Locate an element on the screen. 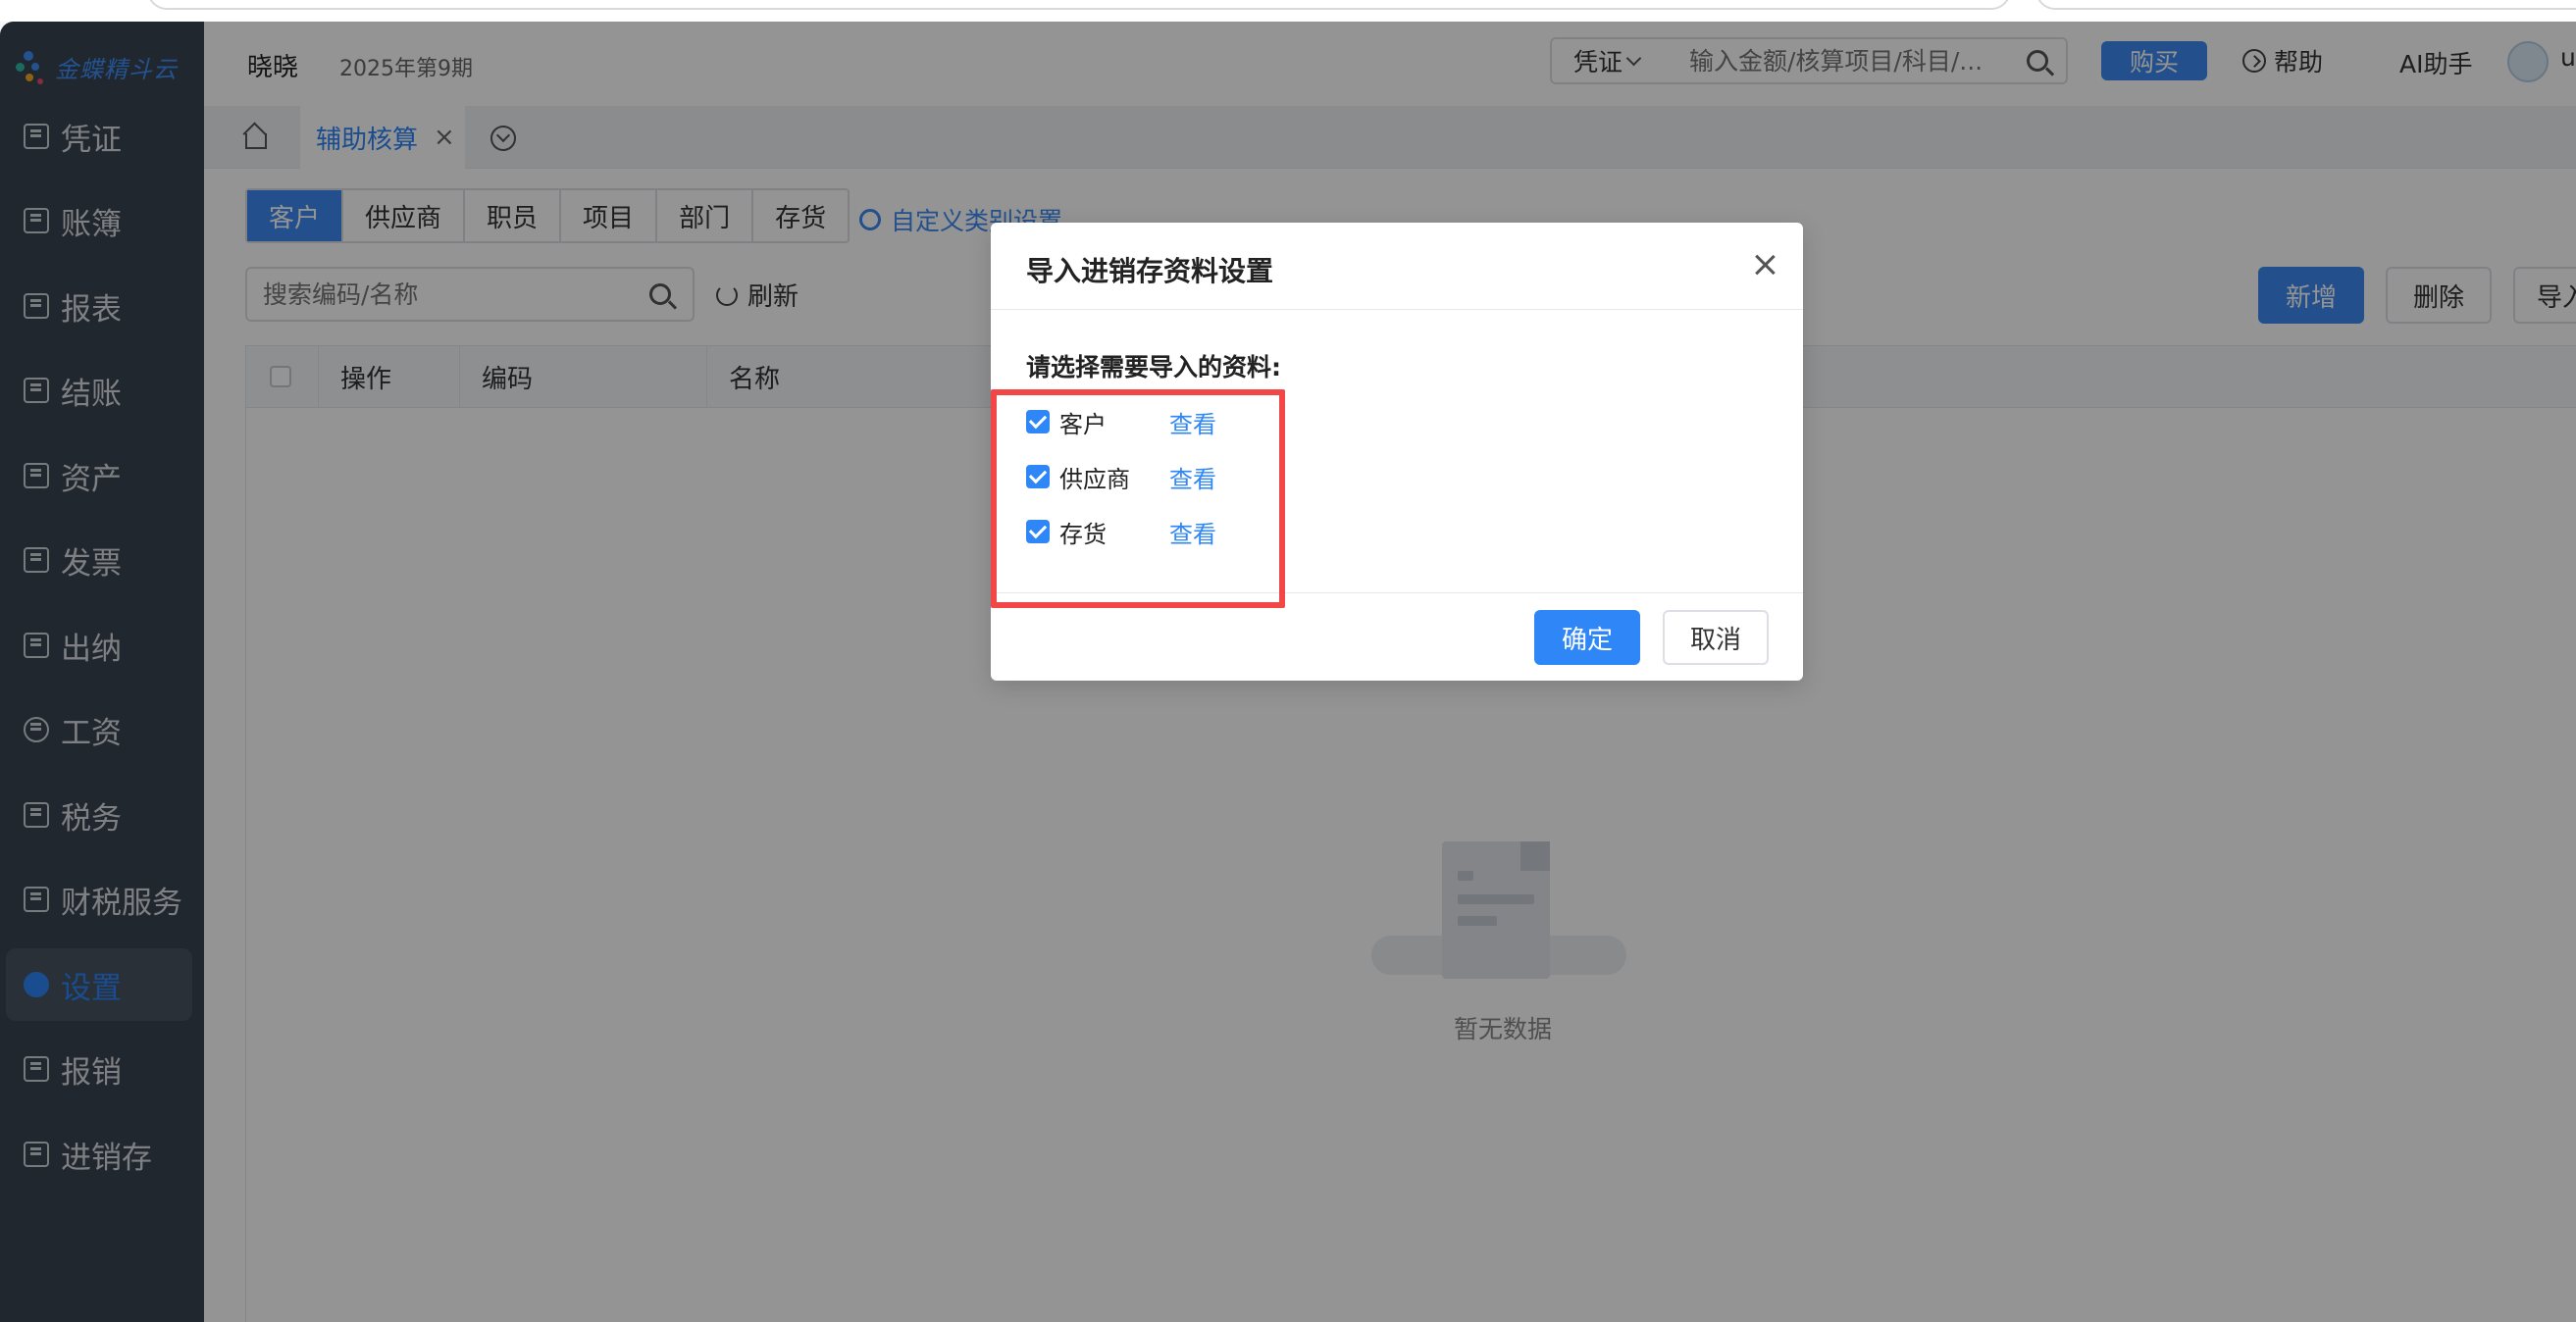  dialog-title: 导入进销存资料设置 is located at coordinates (1150, 271).